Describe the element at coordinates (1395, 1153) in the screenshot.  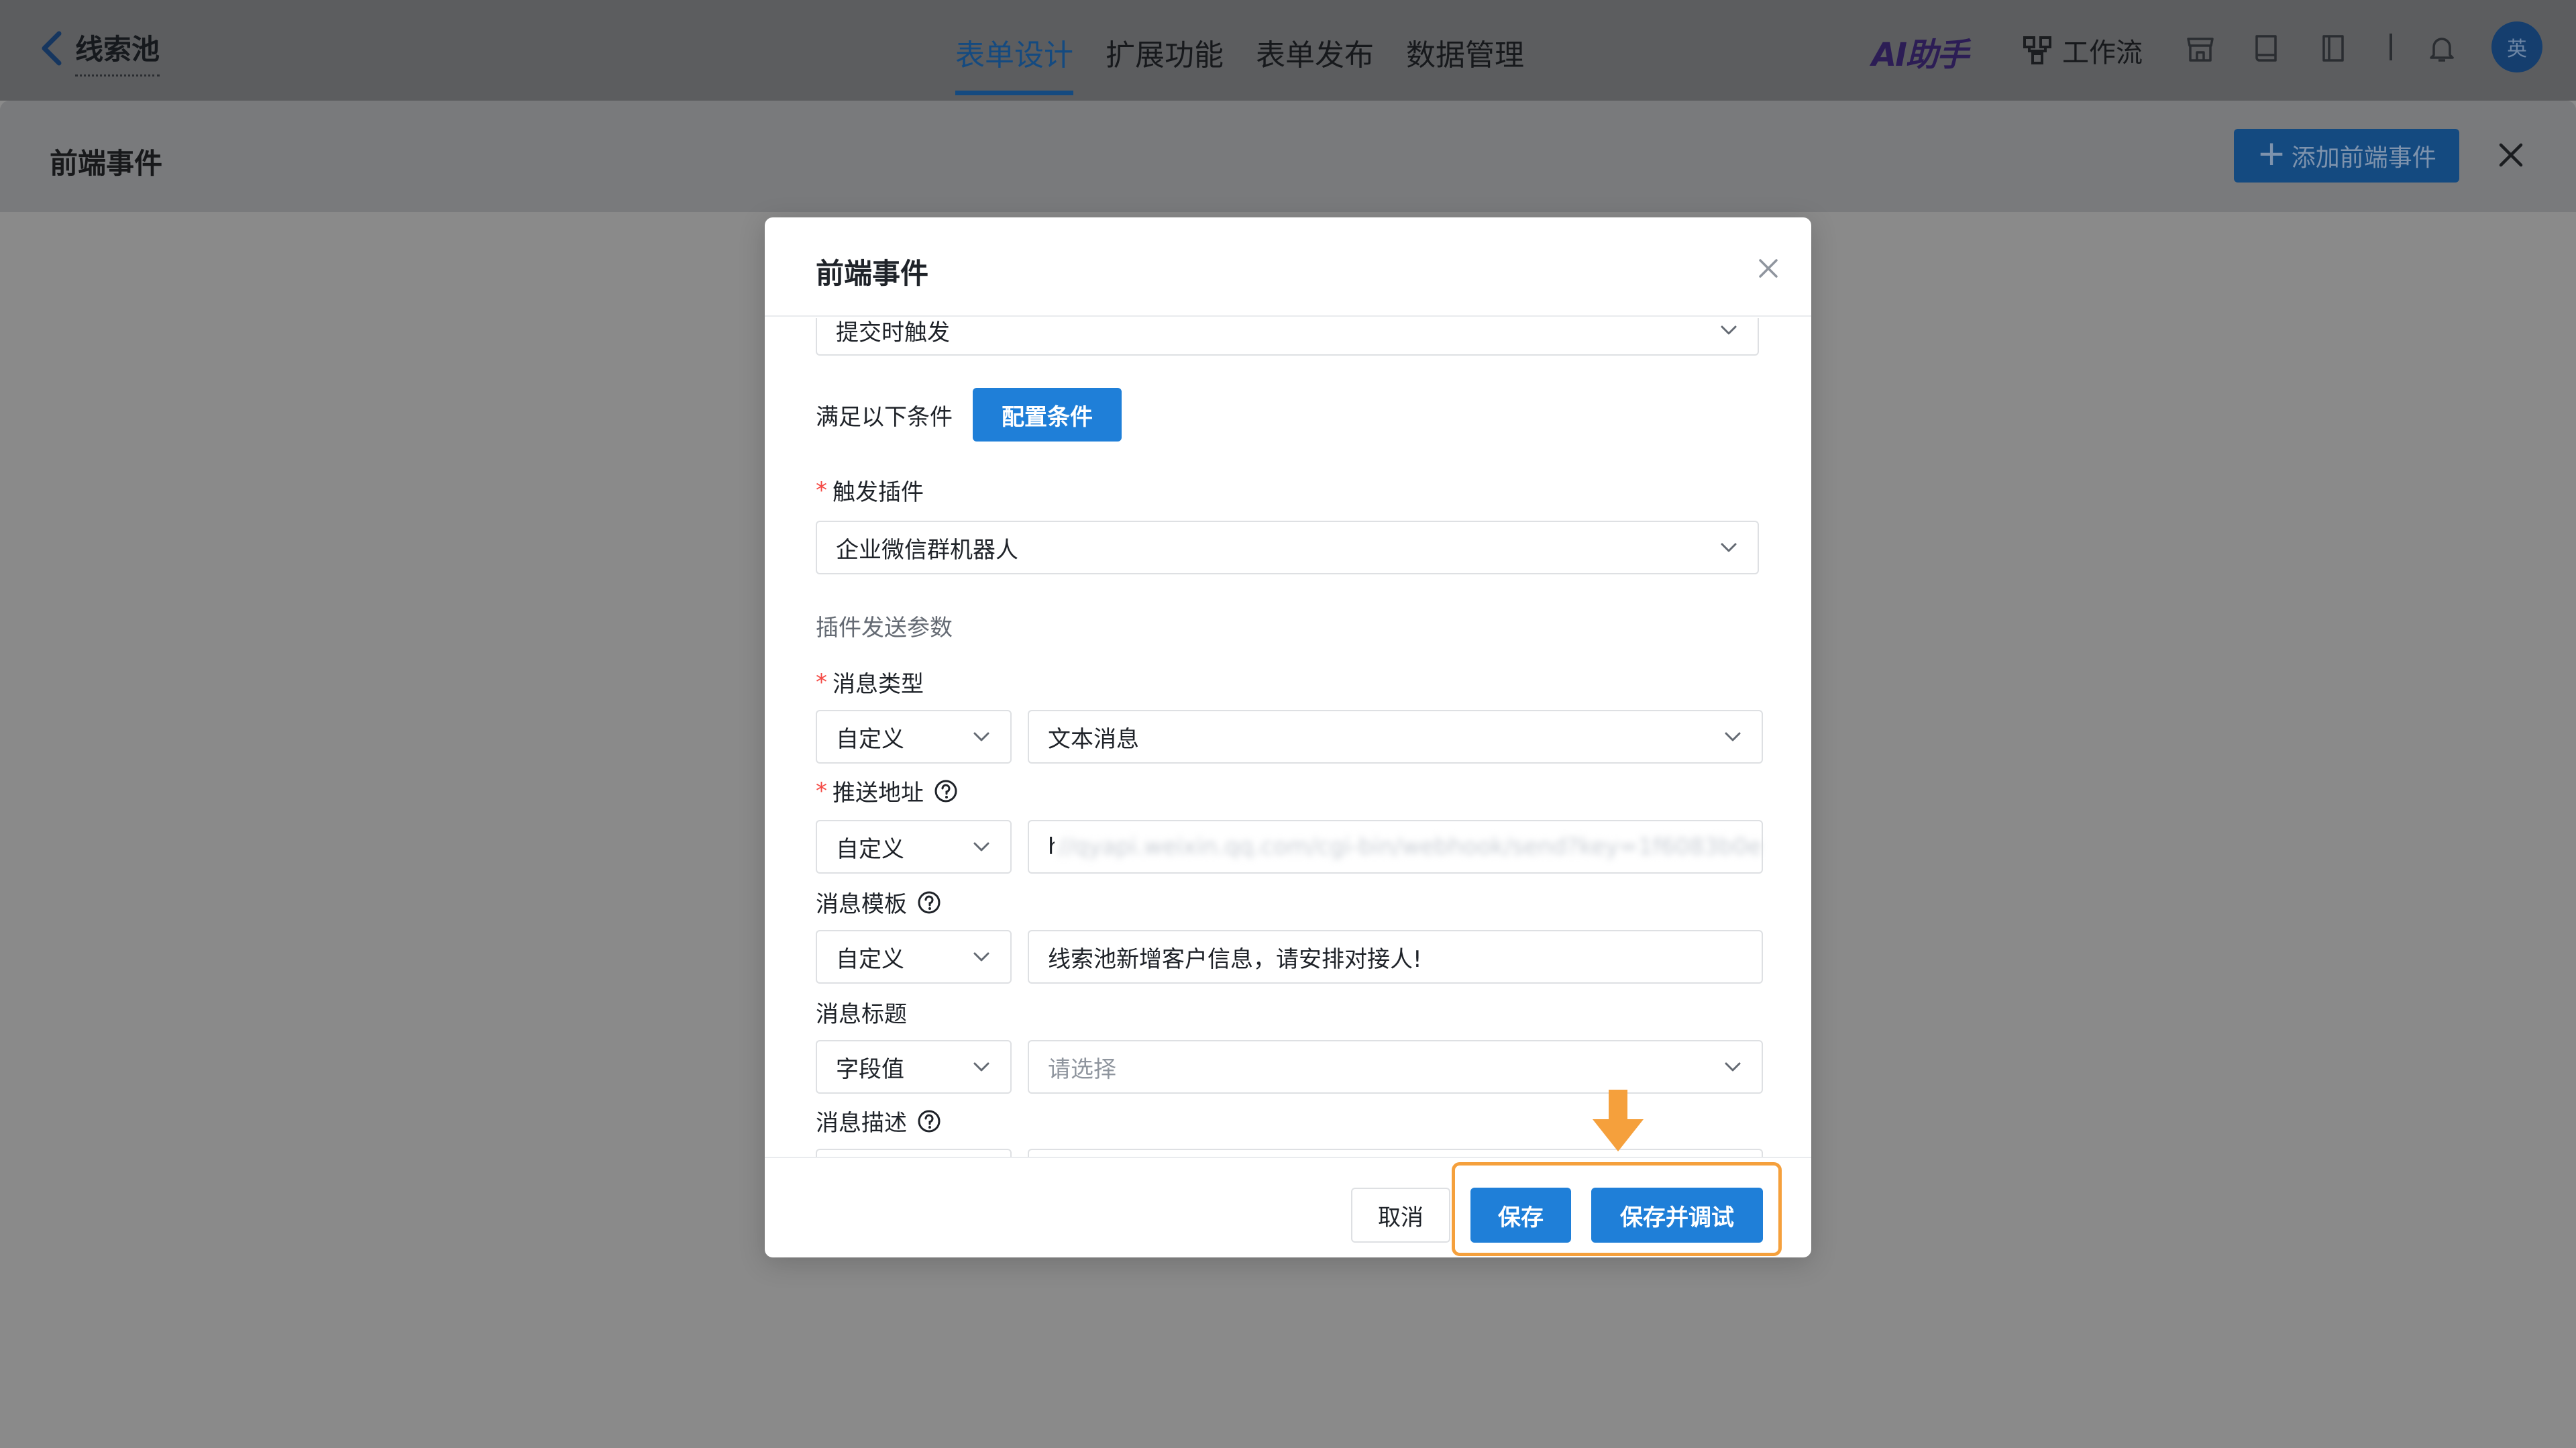
I see `message-description-select` at that location.